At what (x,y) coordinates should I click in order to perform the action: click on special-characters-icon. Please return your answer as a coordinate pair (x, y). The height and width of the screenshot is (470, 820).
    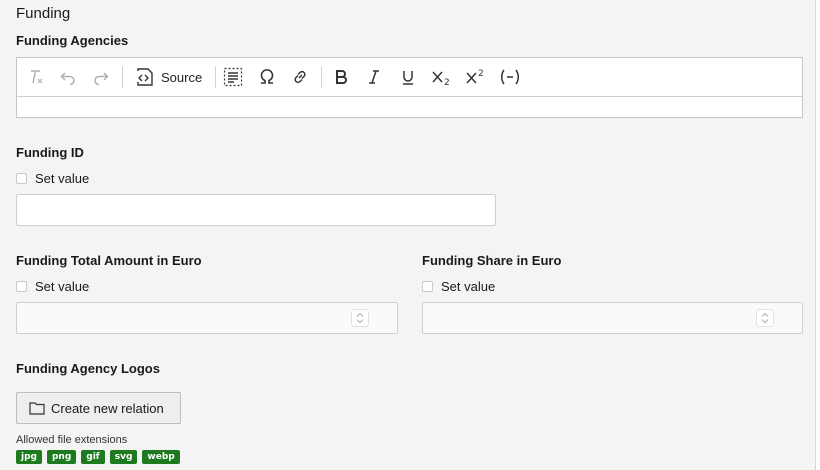
    Looking at the image, I should click on (267, 77).